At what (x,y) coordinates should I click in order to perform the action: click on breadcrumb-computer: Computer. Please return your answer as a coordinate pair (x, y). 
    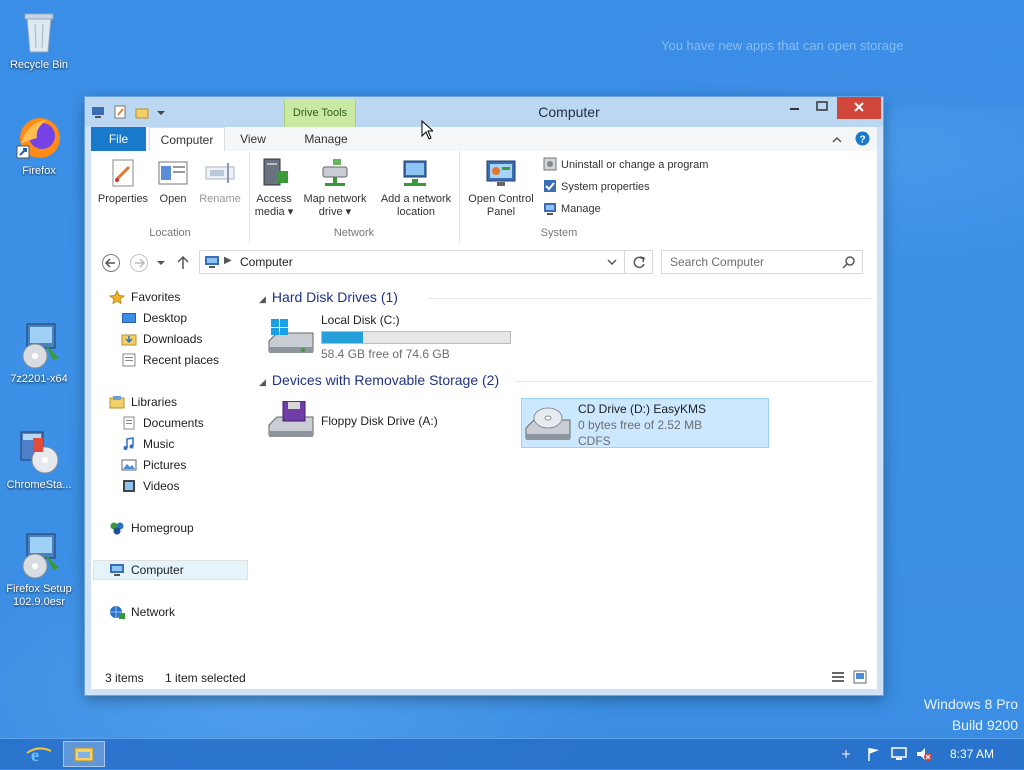
    Looking at the image, I should click on (266, 262).